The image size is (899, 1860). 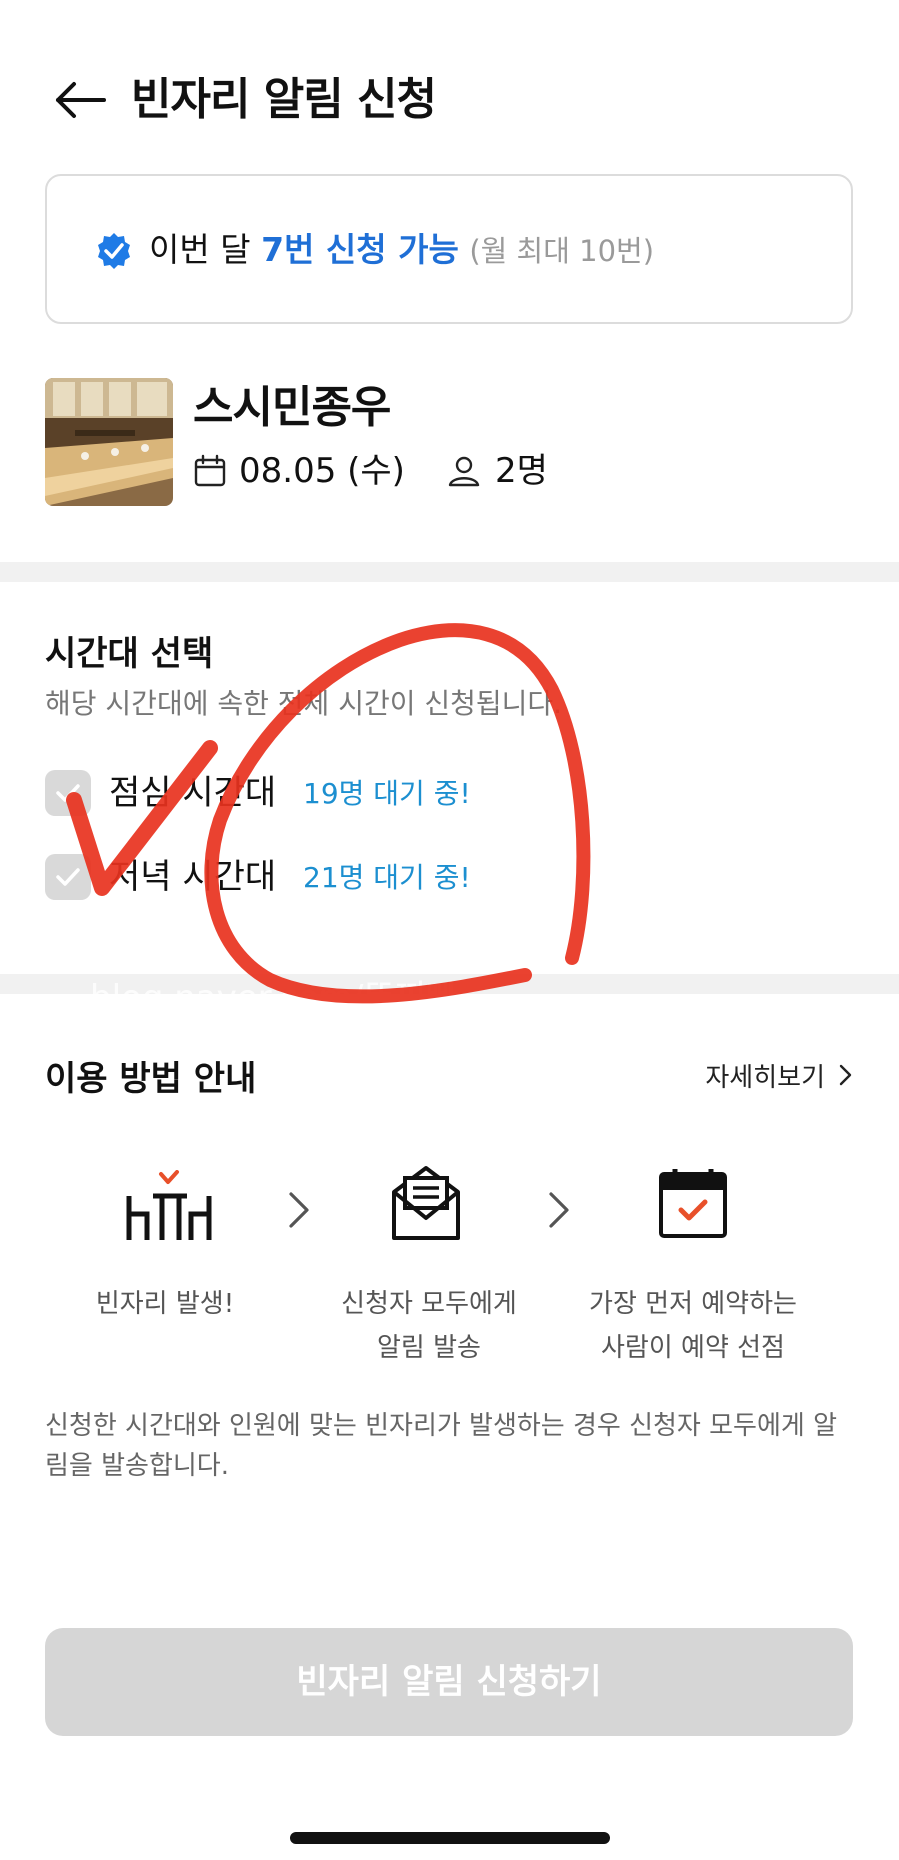 What do you see at coordinates (464, 471) in the screenshot?
I see `person-icon` at bounding box center [464, 471].